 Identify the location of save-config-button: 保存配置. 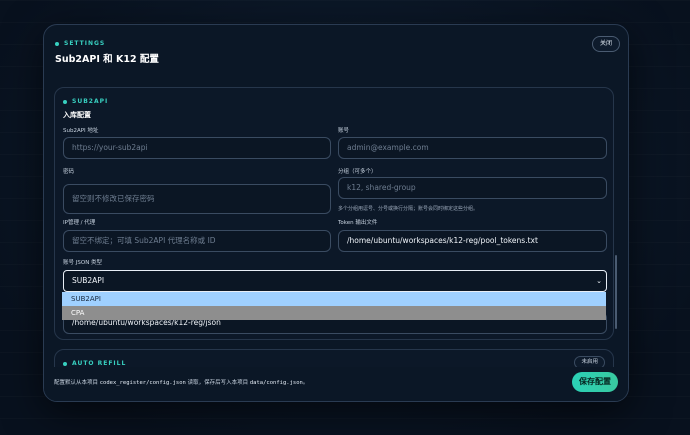
(595, 382).